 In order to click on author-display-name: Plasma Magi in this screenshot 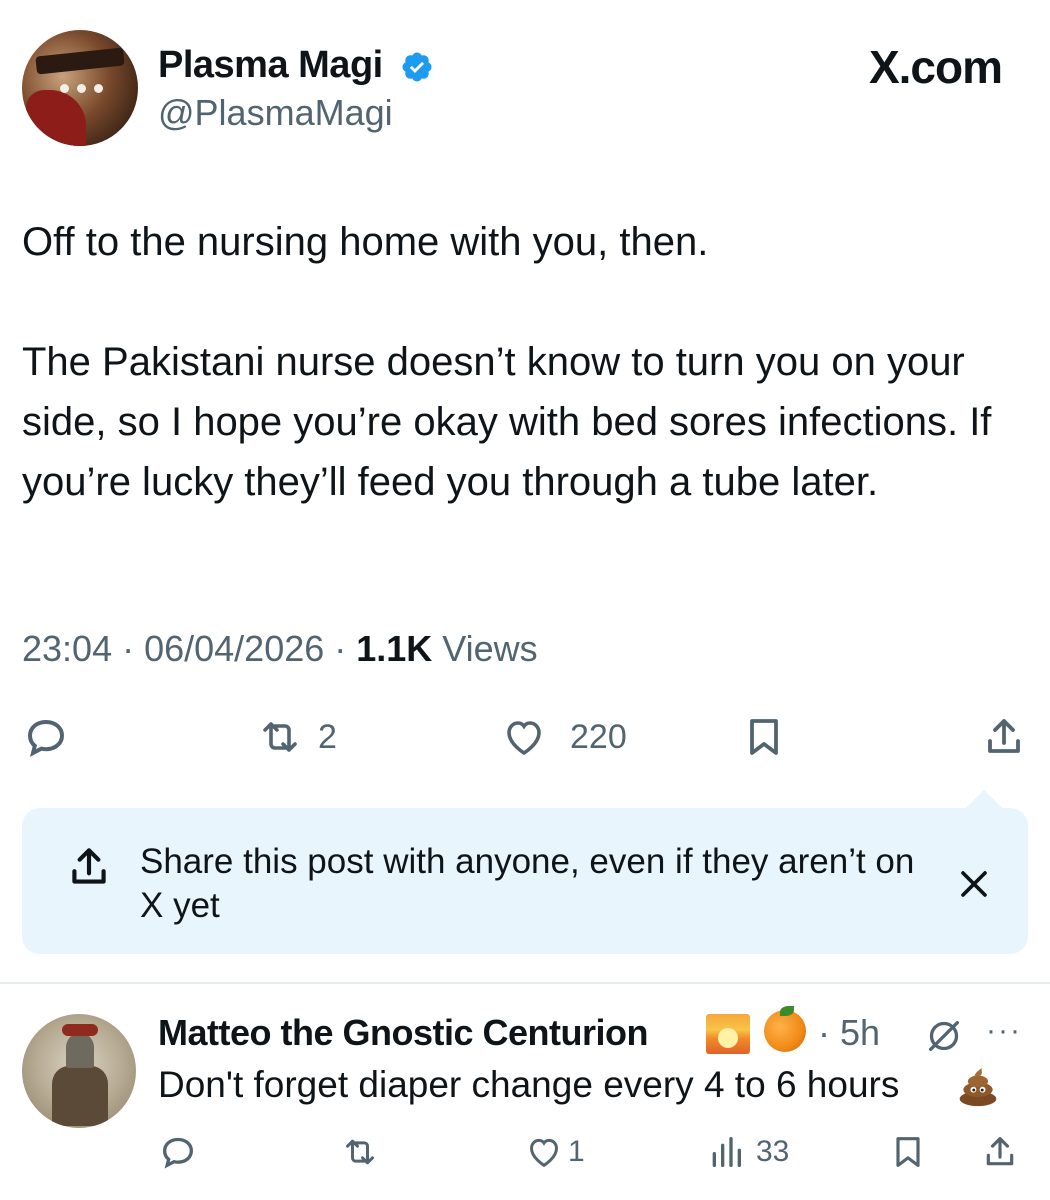, I will do `click(270, 65)`.